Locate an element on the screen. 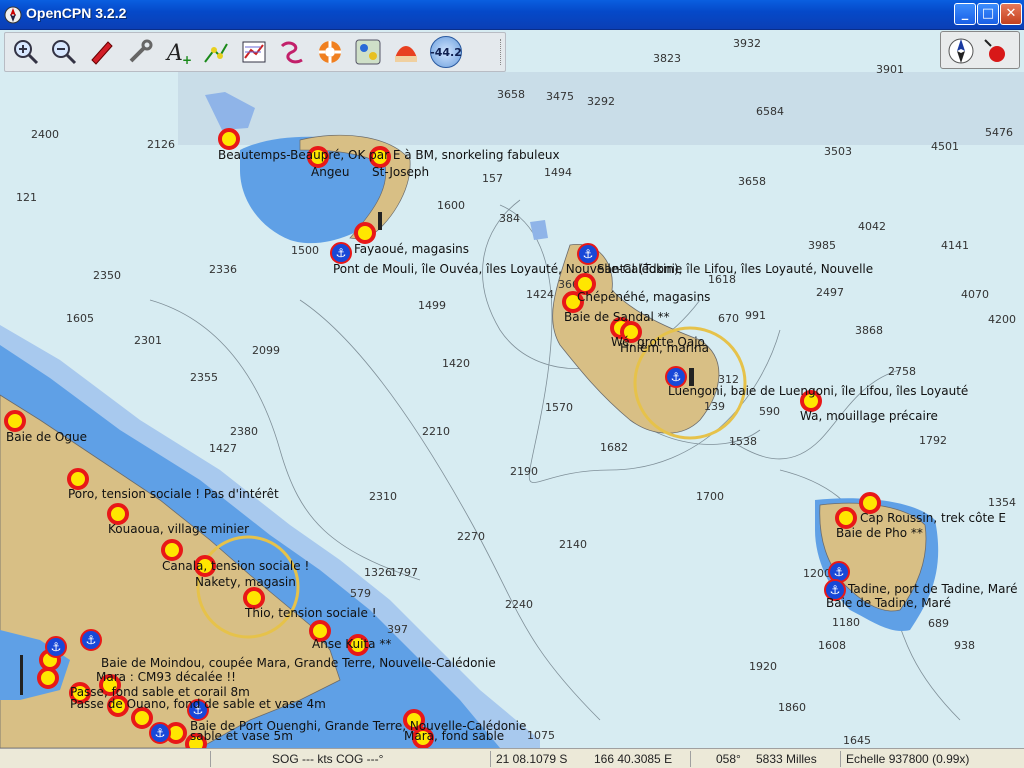 This screenshot has width=1024, height=768. depth-sounding: 1427 is located at coordinates (223, 448).